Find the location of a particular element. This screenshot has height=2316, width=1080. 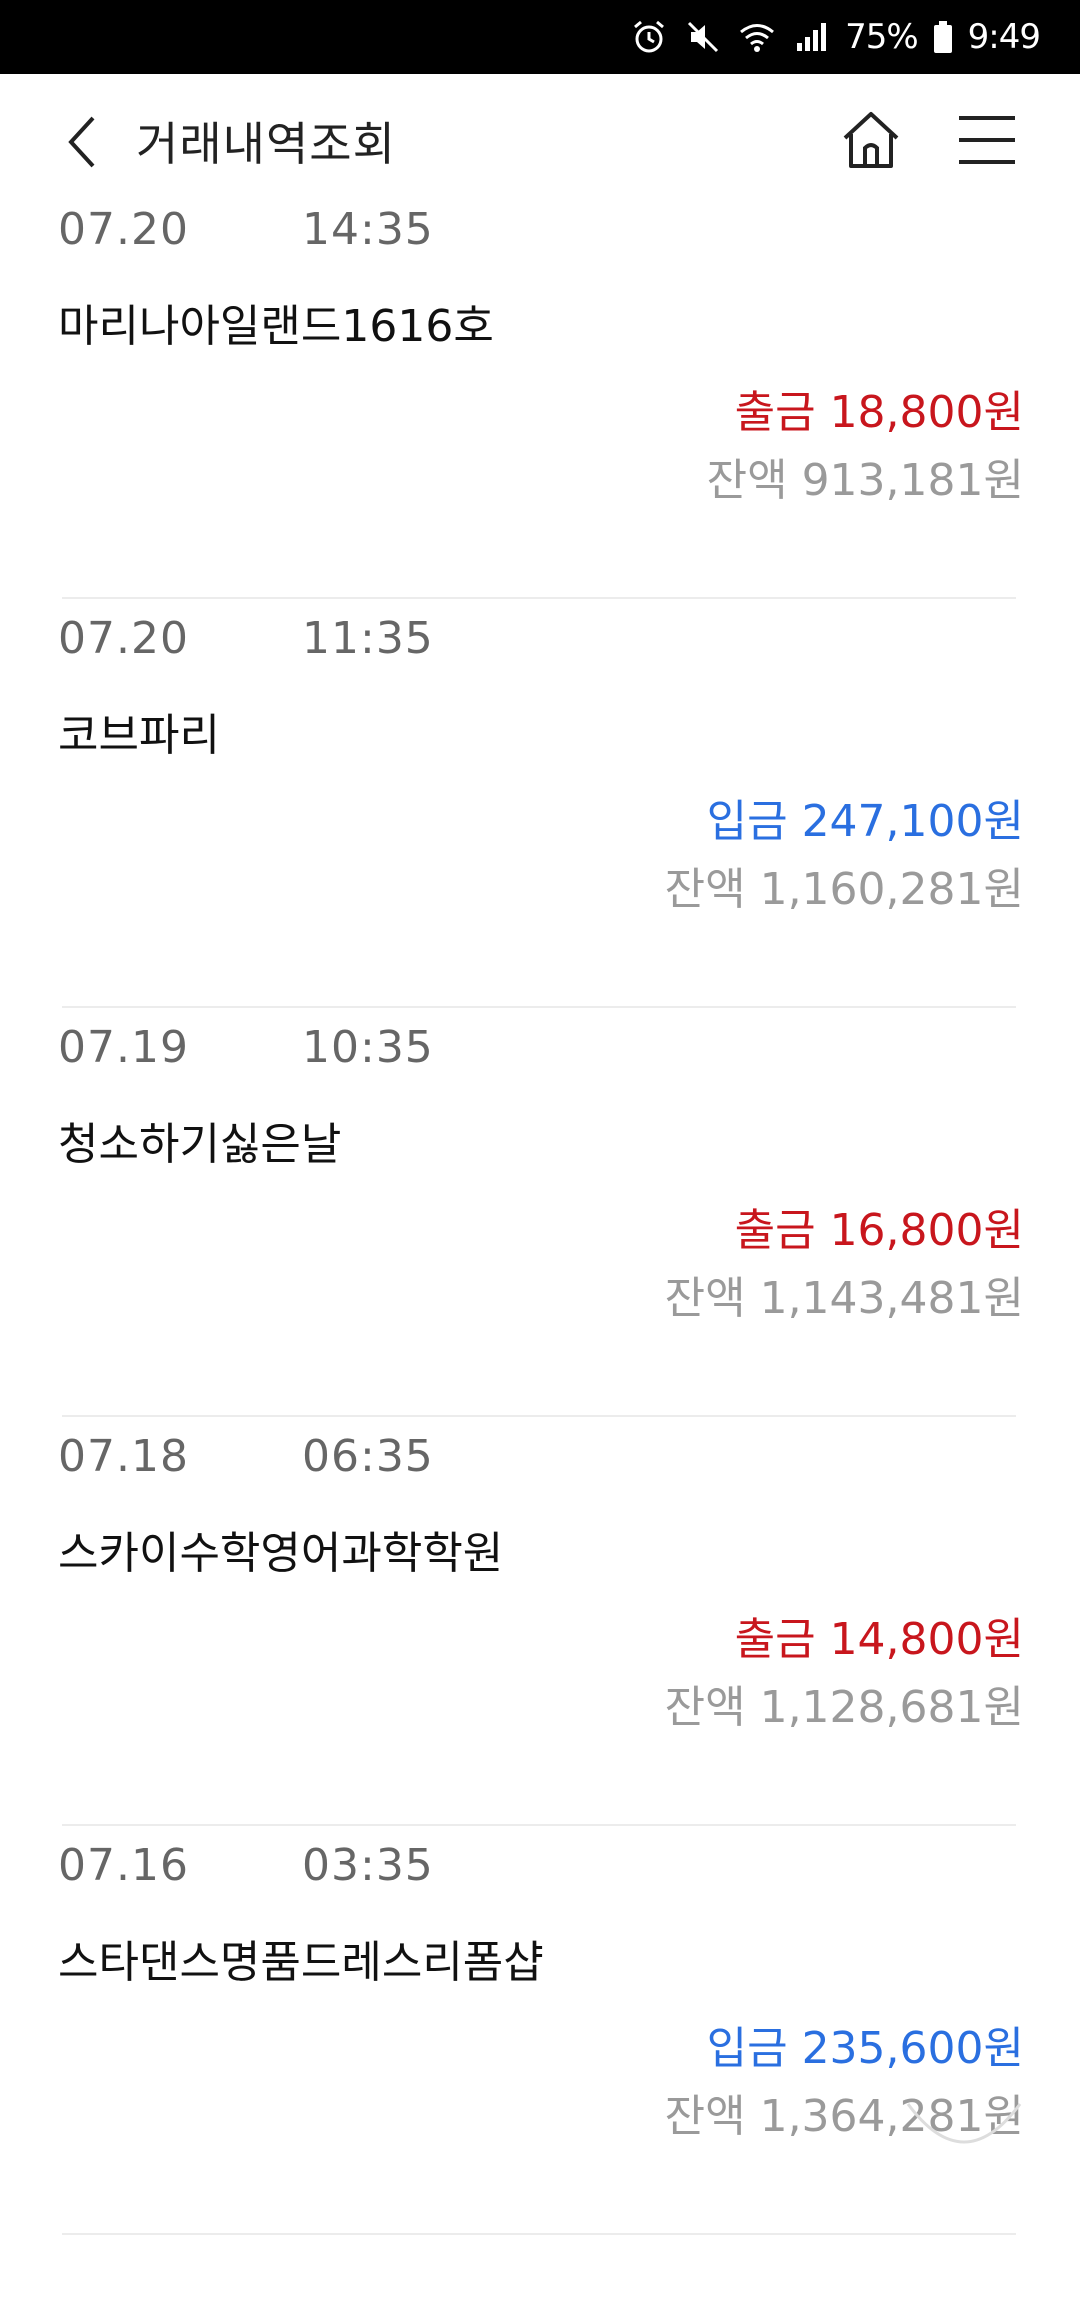

transaction-amount-value: 235,600원 is located at coordinates (912, 2048).